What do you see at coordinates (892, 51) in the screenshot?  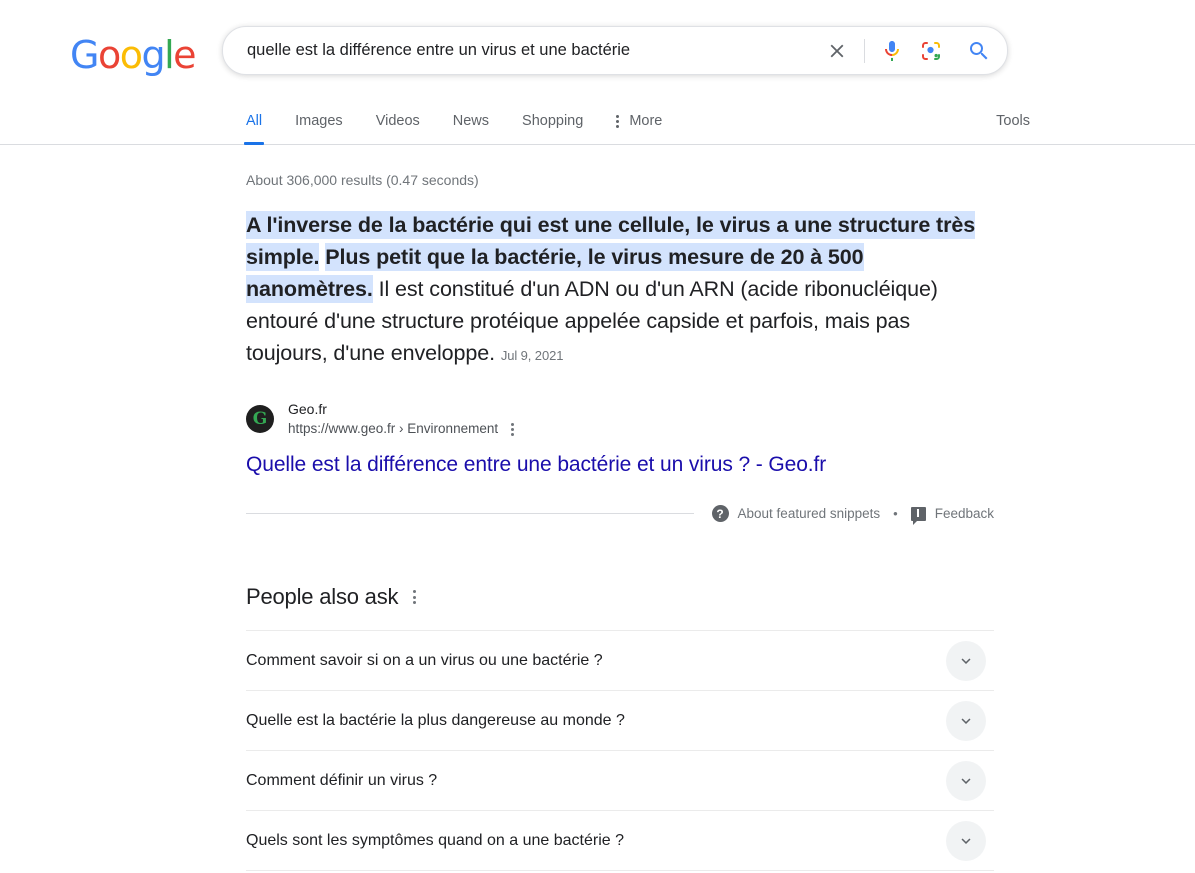 I see `microphone-icon` at bounding box center [892, 51].